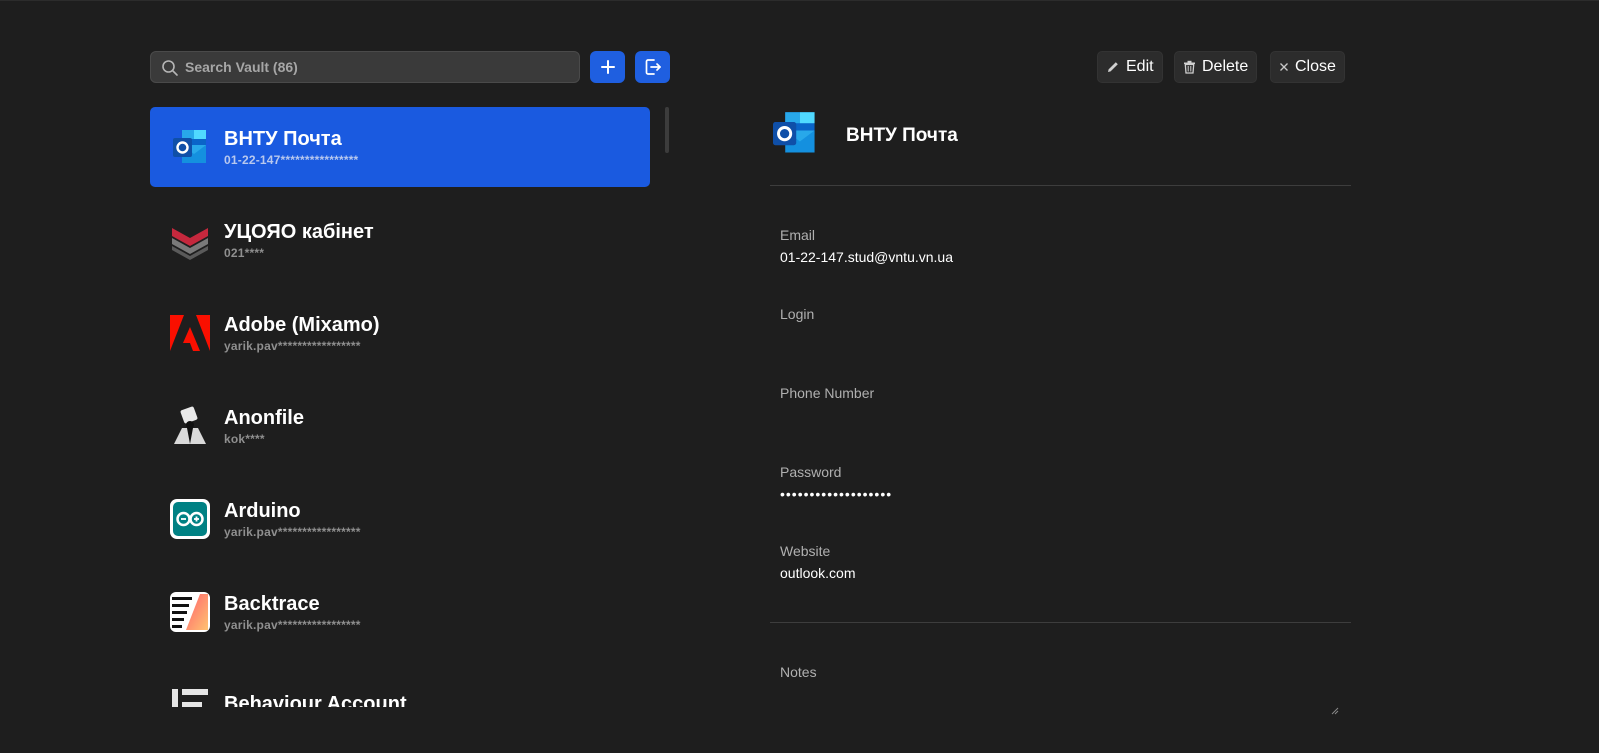  Describe the element at coordinates (1060, 325) in the screenshot. I see `login-field: Login` at that location.